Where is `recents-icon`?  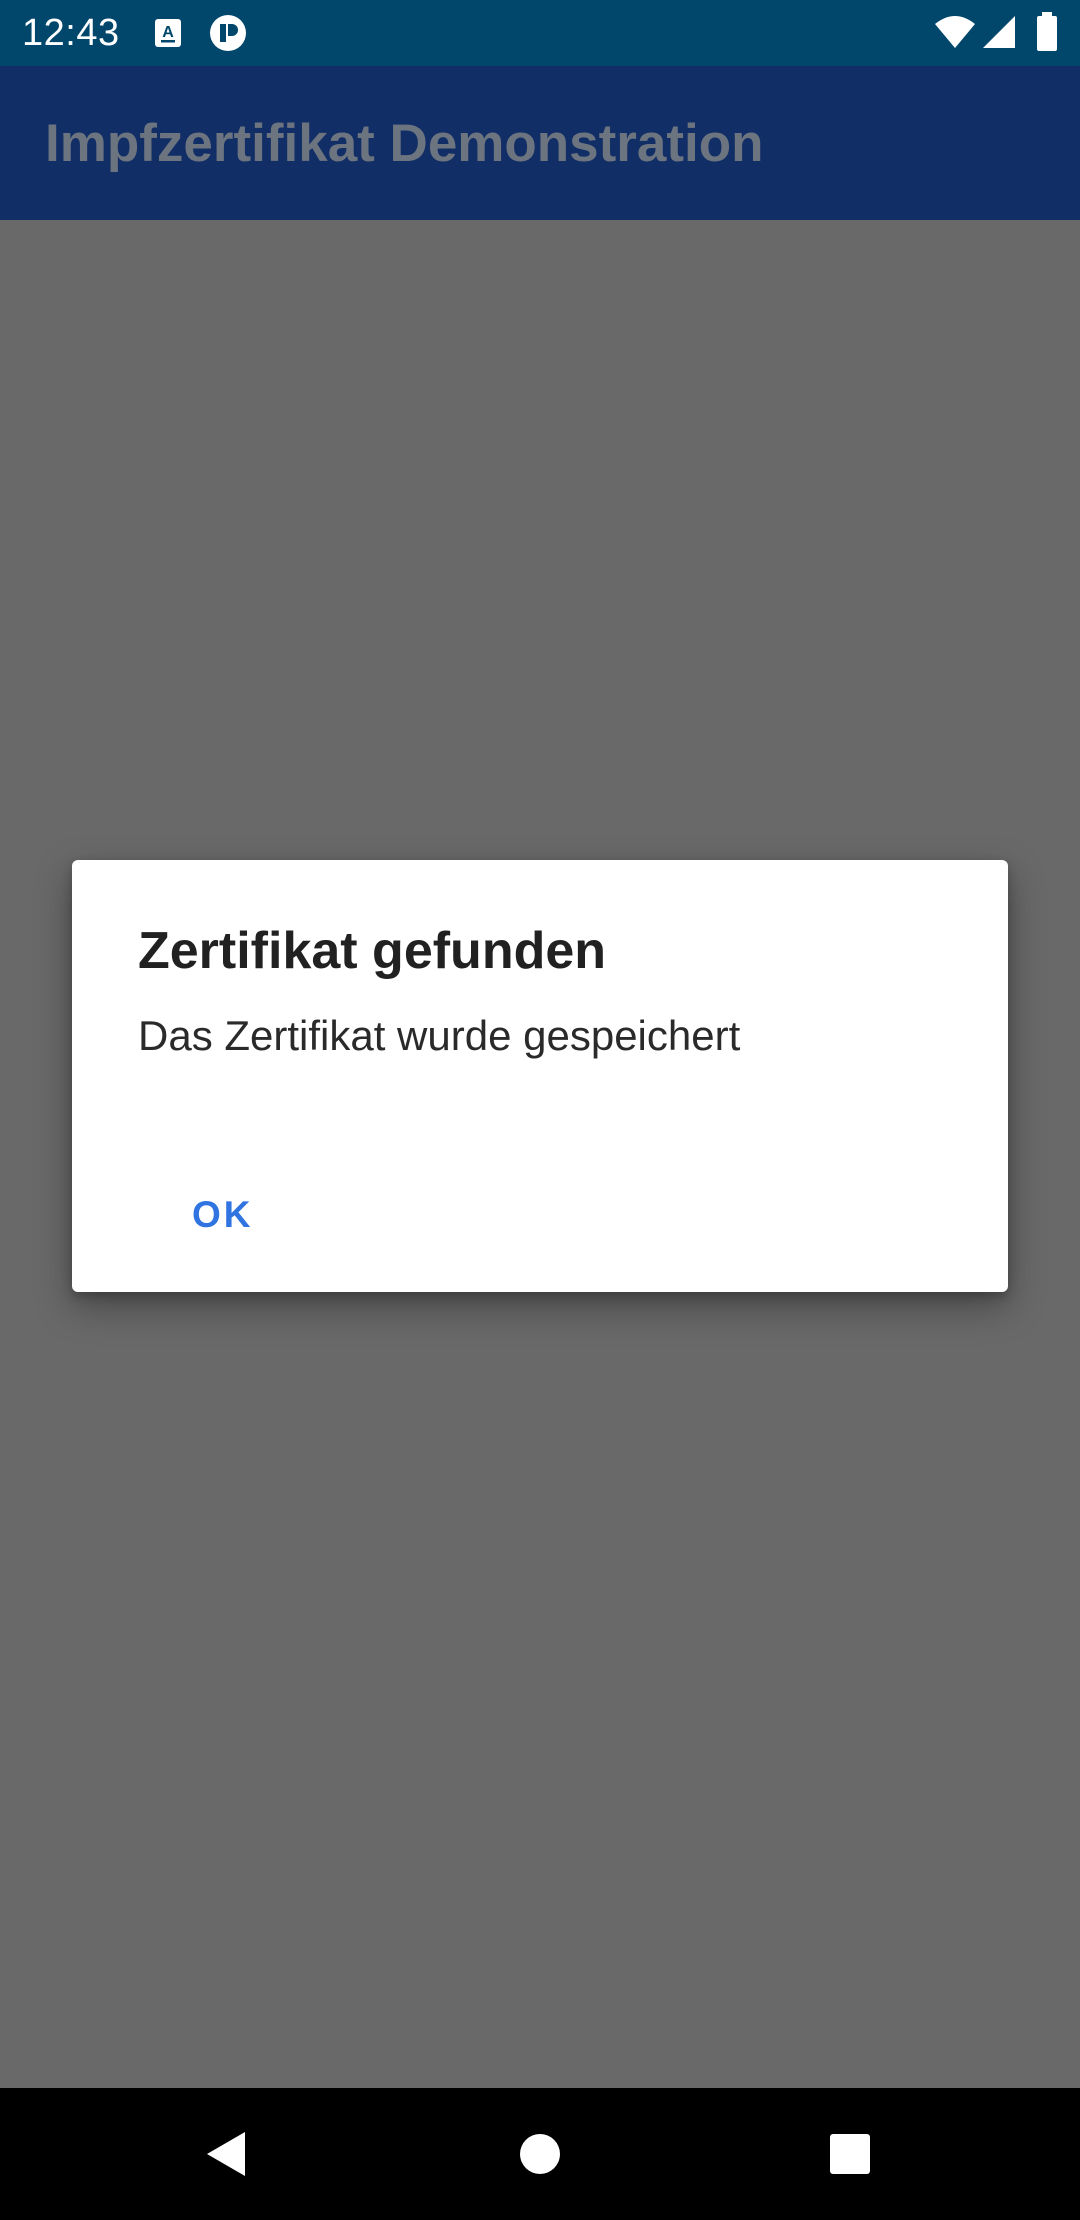
recents-icon is located at coordinates (850, 2154).